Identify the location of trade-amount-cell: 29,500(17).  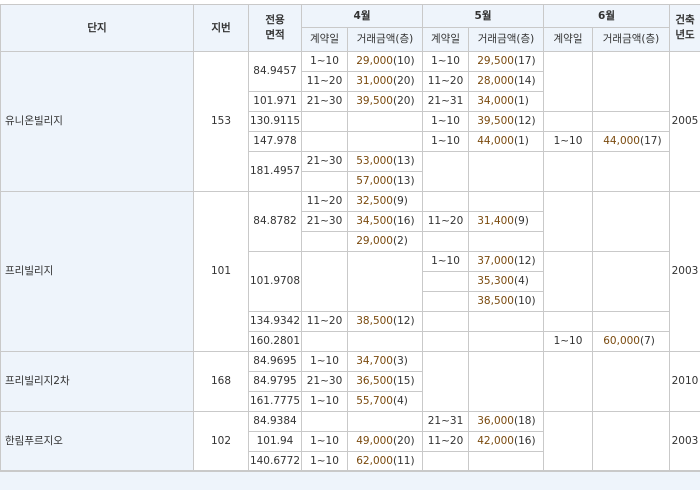
(506, 62).